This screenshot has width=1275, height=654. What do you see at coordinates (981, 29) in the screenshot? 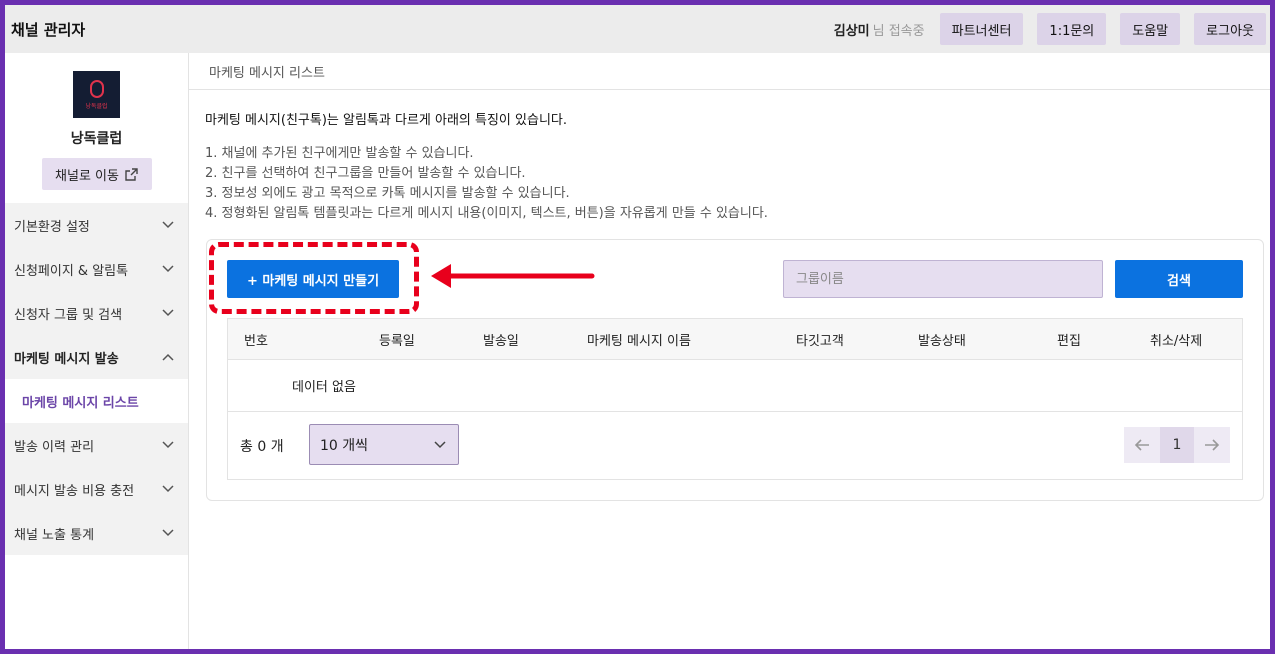
I see `partner-center-button: 파트너센터` at bounding box center [981, 29].